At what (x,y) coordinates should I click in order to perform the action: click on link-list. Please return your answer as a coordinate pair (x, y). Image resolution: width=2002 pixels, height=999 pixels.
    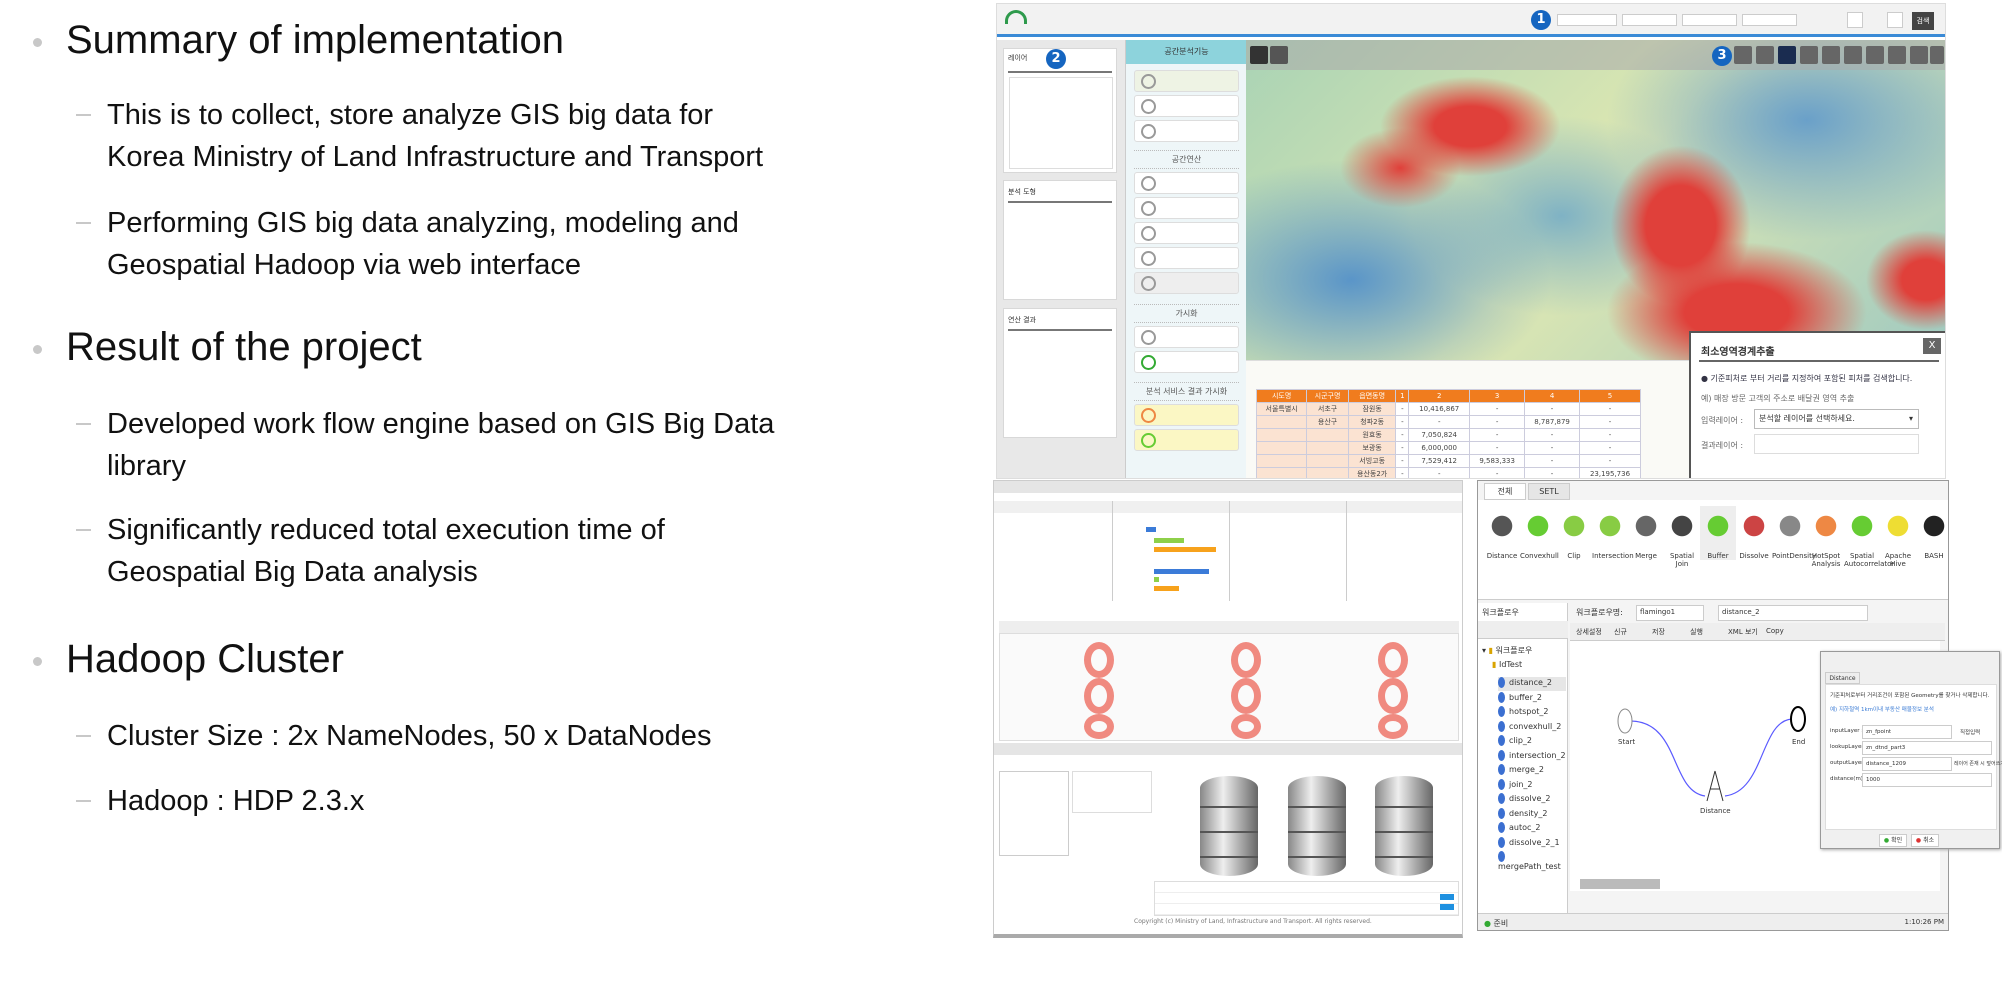
    Looking at the image, I should click on (1112, 792).